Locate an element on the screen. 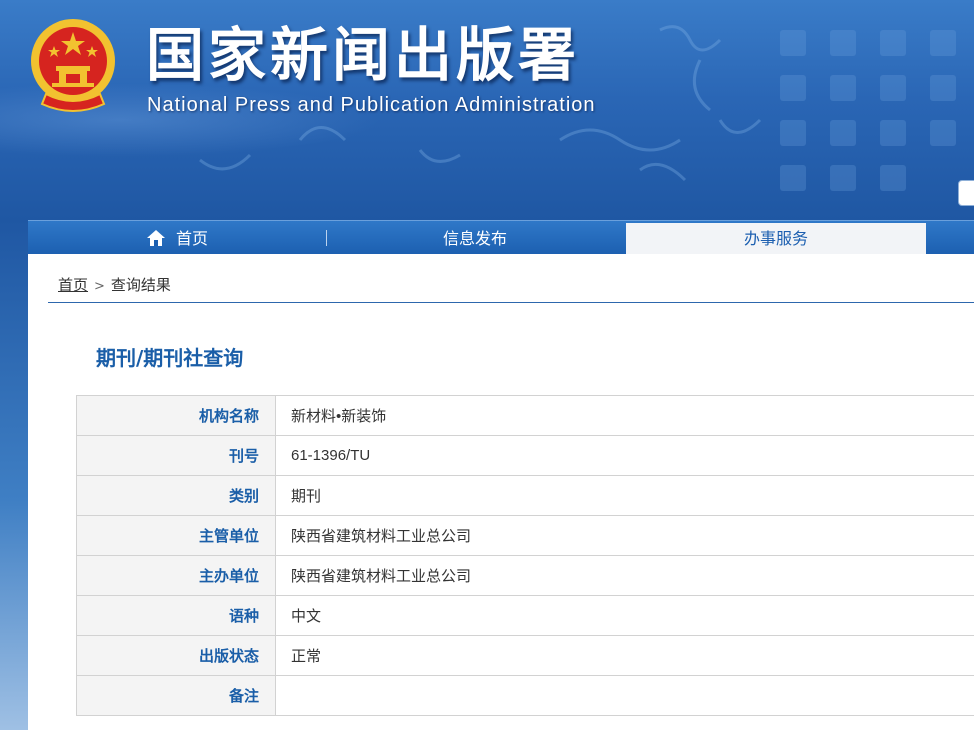 Image resolution: width=974 pixels, height=730 pixels. row-label: 主管单位 is located at coordinates (176, 535).